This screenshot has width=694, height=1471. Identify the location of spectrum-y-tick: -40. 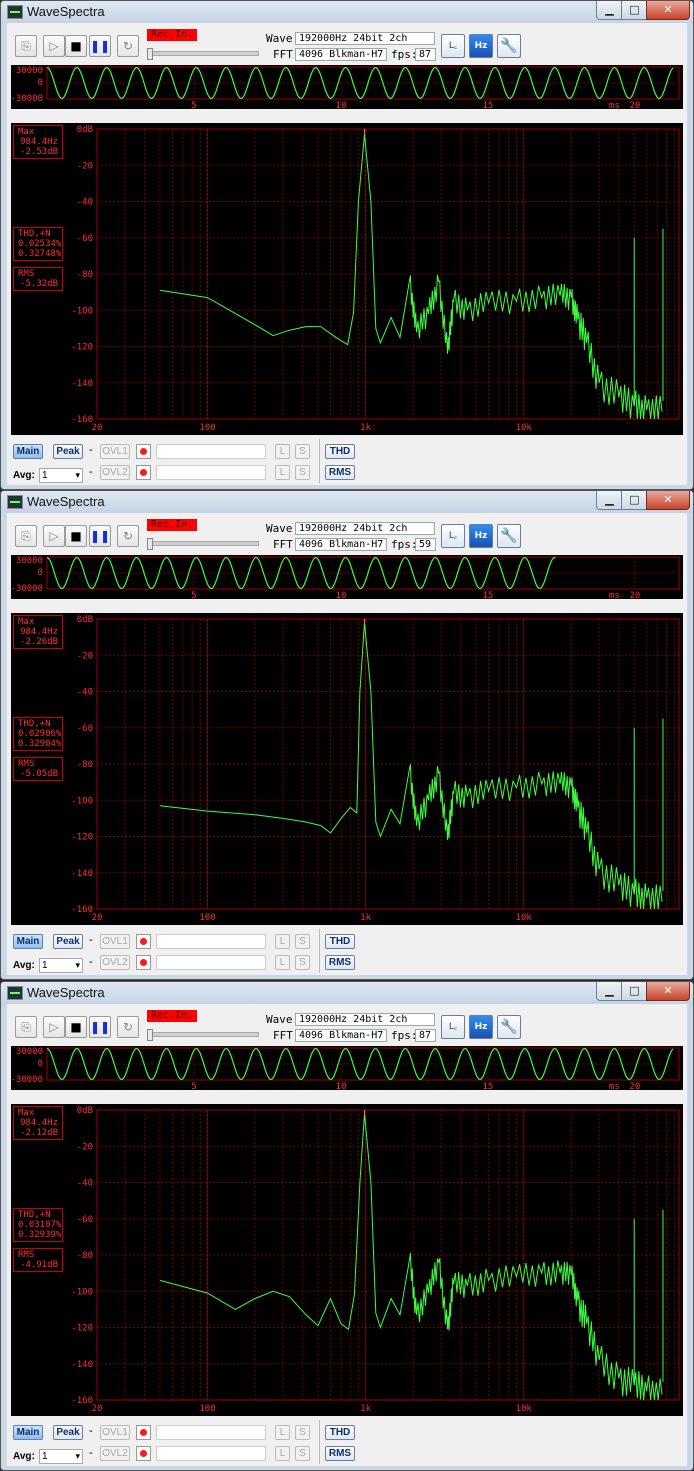
(85, 203).